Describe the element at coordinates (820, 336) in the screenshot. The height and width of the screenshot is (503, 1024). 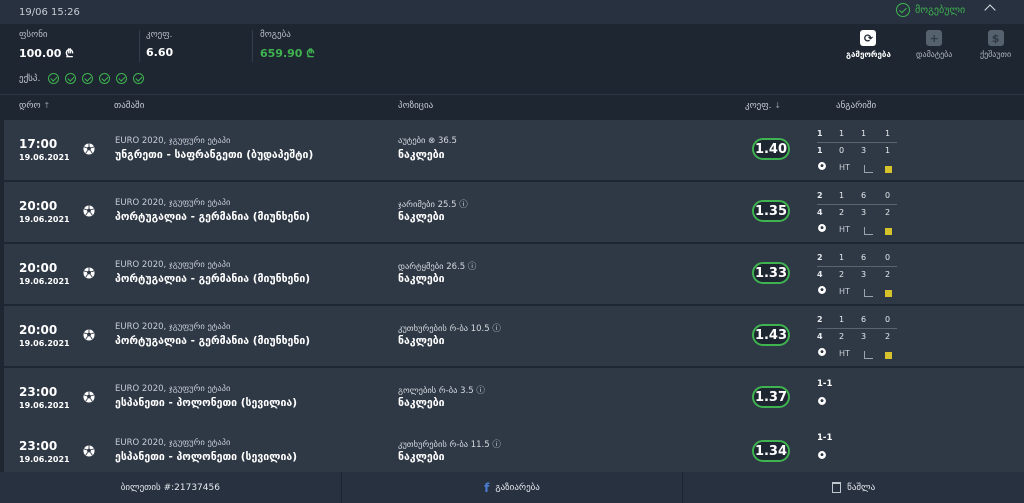
I see `score-cell: 4` at that location.